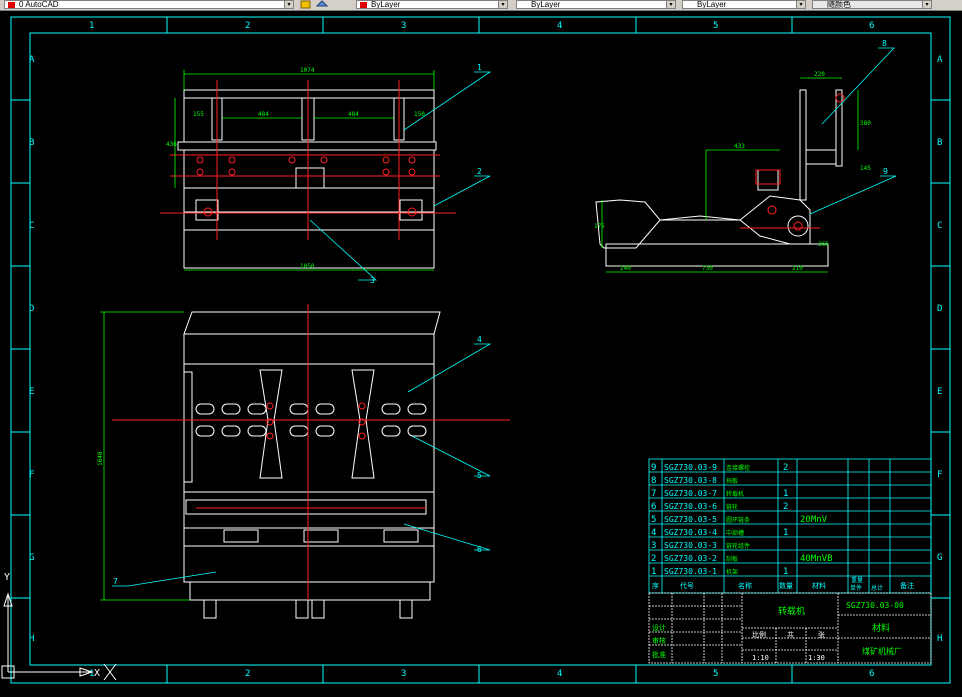 This screenshot has width=962, height=697. What do you see at coordinates (785, 572) in the screenshot?
I see `bom-row-9-qty: 1` at bounding box center [785, 572].